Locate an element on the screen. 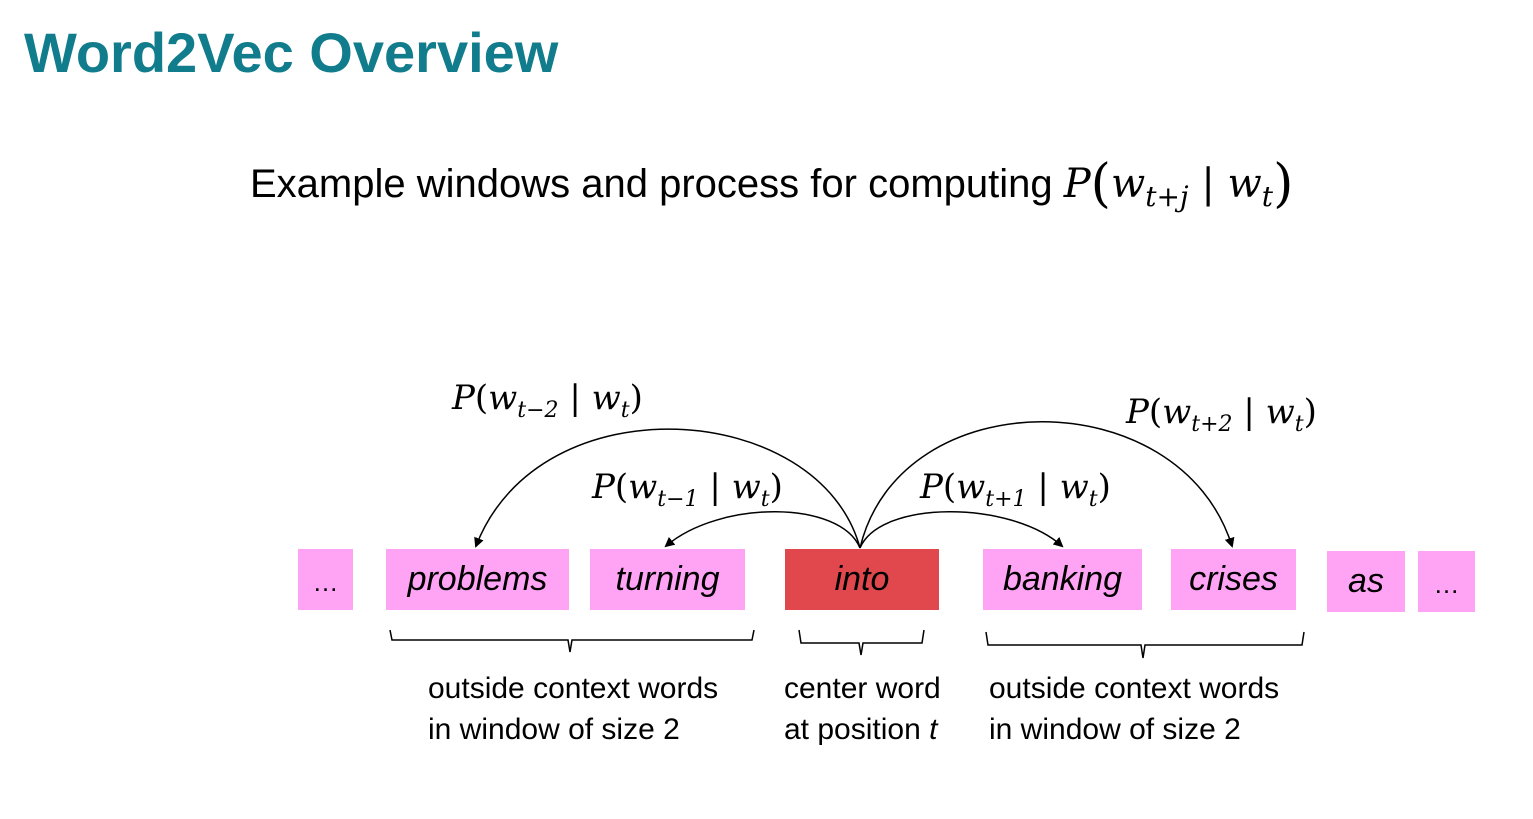 The height and width of the screenshot is (819, 1533). word-box-into-center: into is located at coordinates (862, 579).